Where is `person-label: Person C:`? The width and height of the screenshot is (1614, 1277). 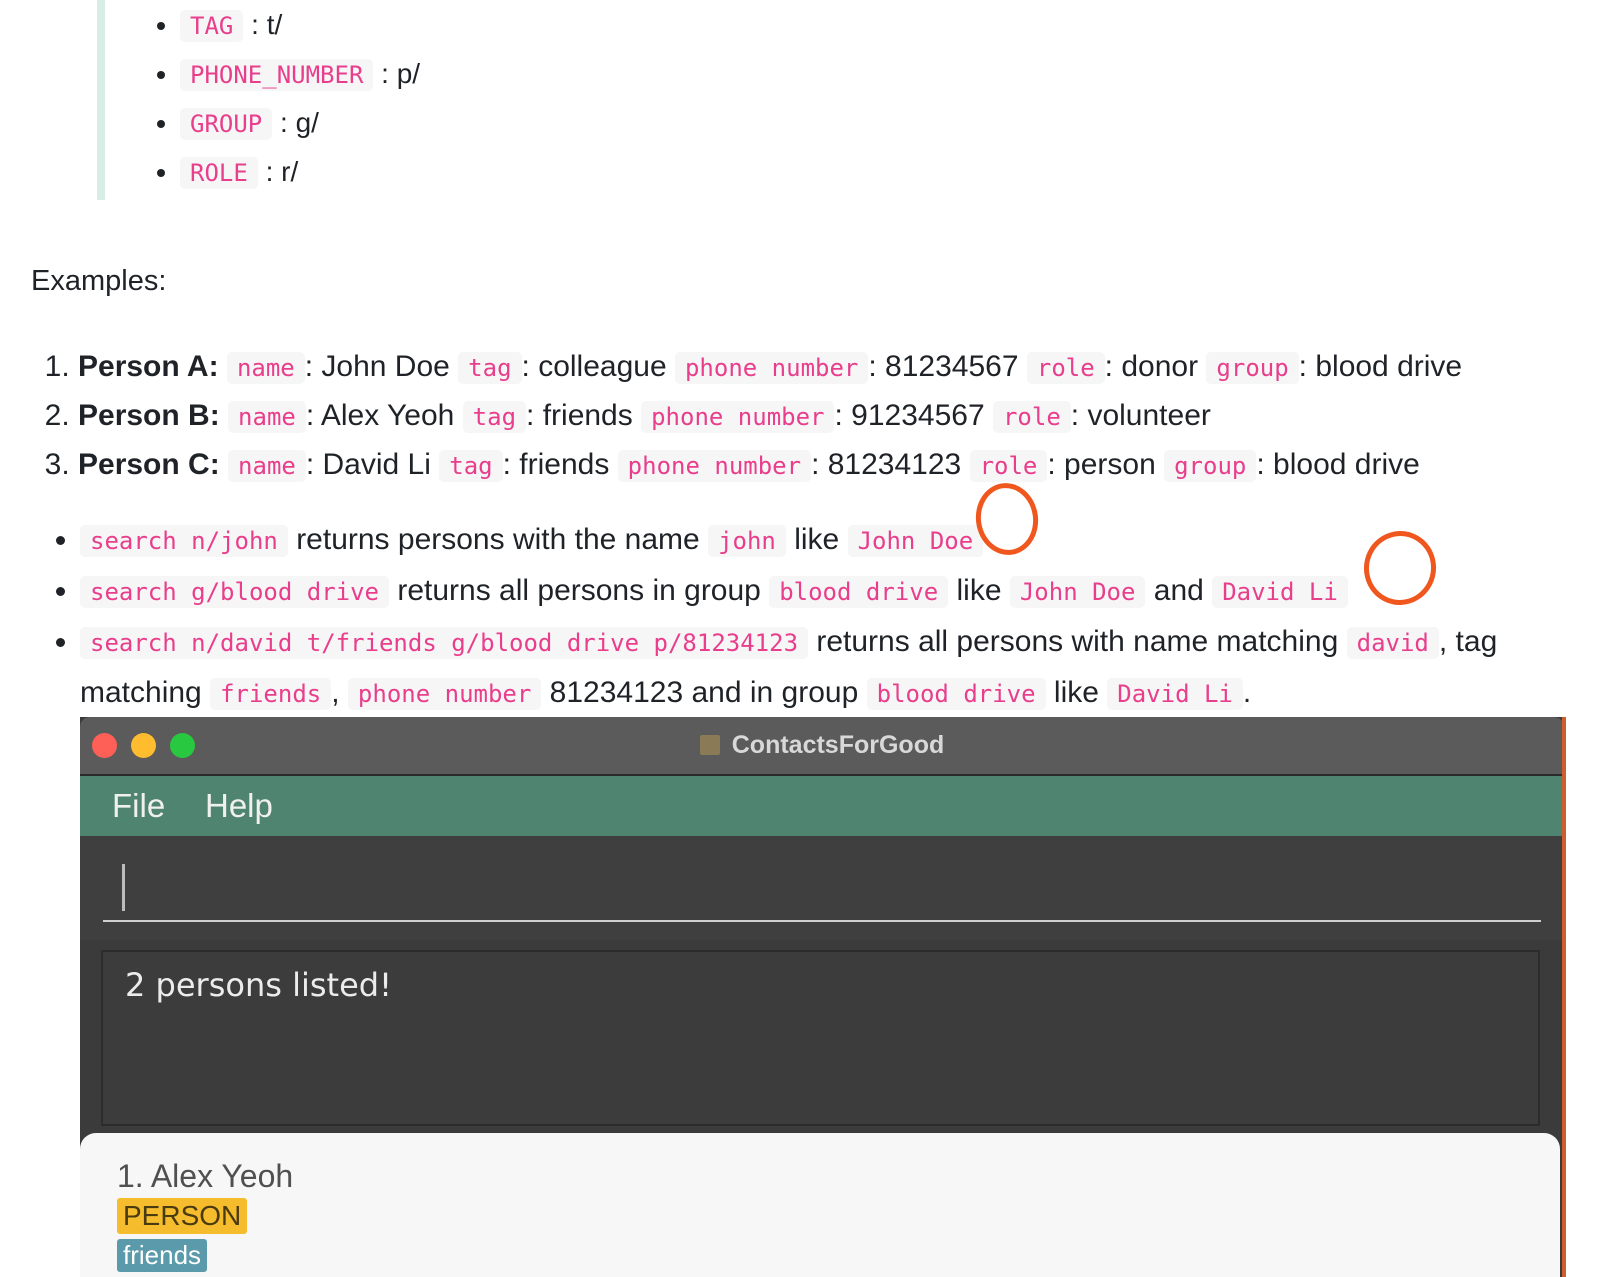
person-label: Person C: is located at coordinates (149, 464).